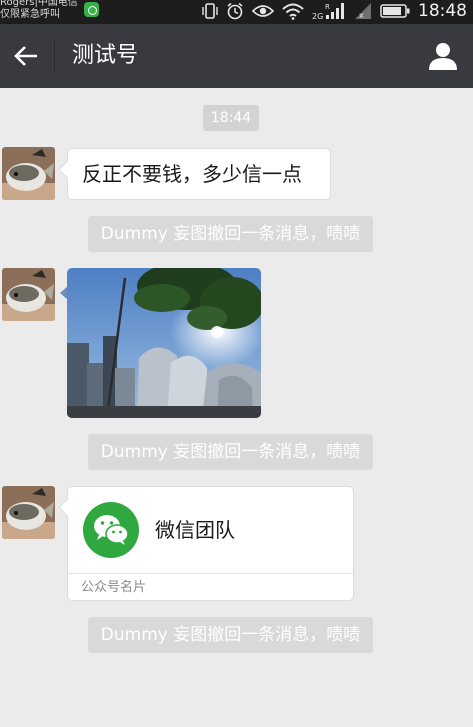 This screenshot has width=473, height=727. What do you see at coordinates (54, 56) in the screenshot?
I see `nav-divider` at bounding box center [54, 56].